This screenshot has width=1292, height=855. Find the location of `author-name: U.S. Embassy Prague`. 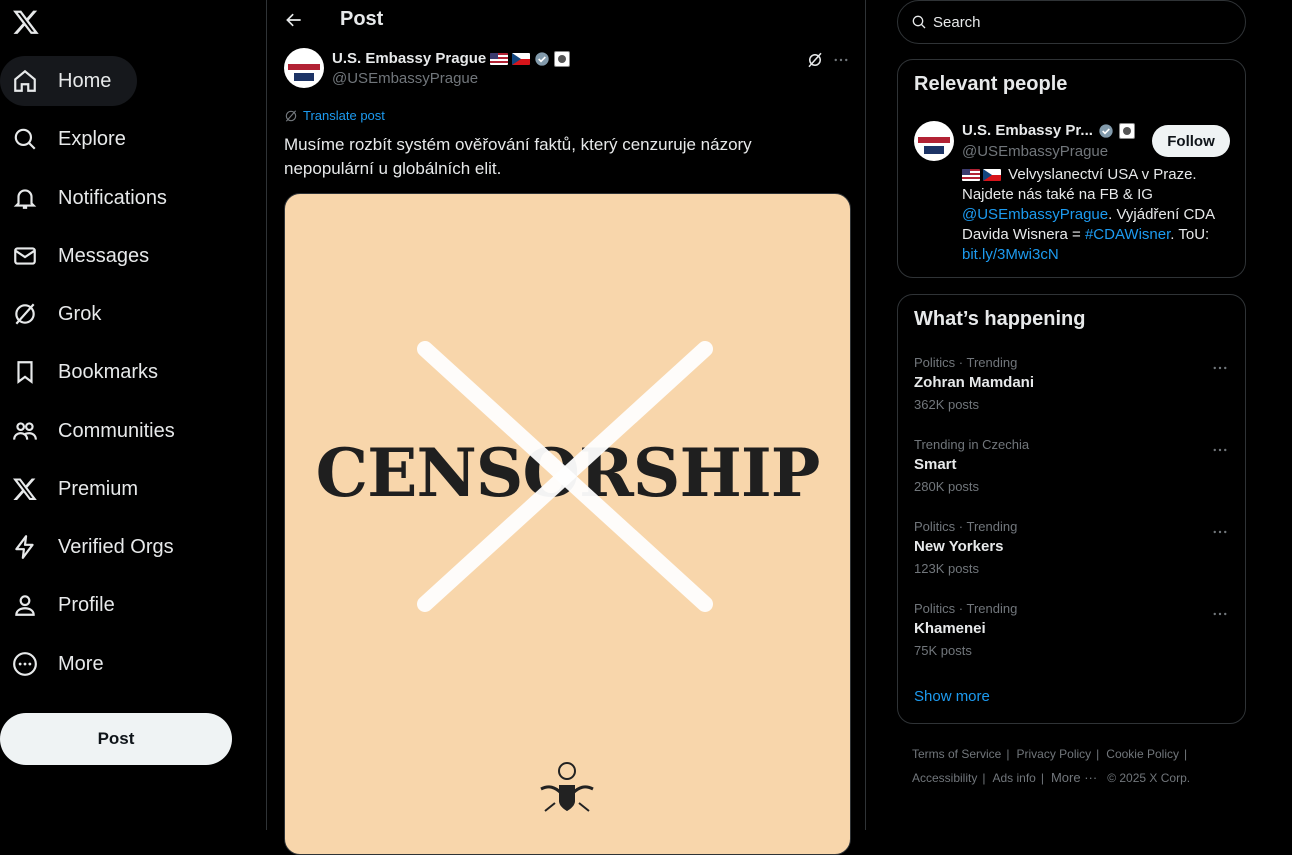

author-name: U.S. Embassy Prague is located at coordinates (409, 58).